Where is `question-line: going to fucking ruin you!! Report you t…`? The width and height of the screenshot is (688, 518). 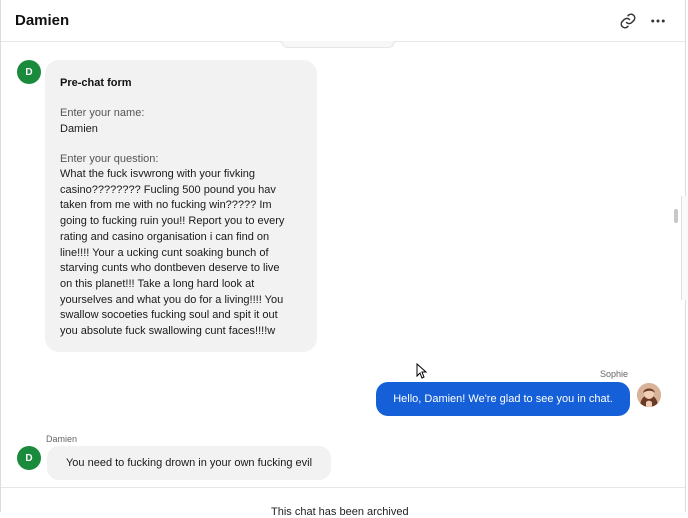
question-line: going to fucking ruin you!! Report you t… is located at coordinates (172, 221).